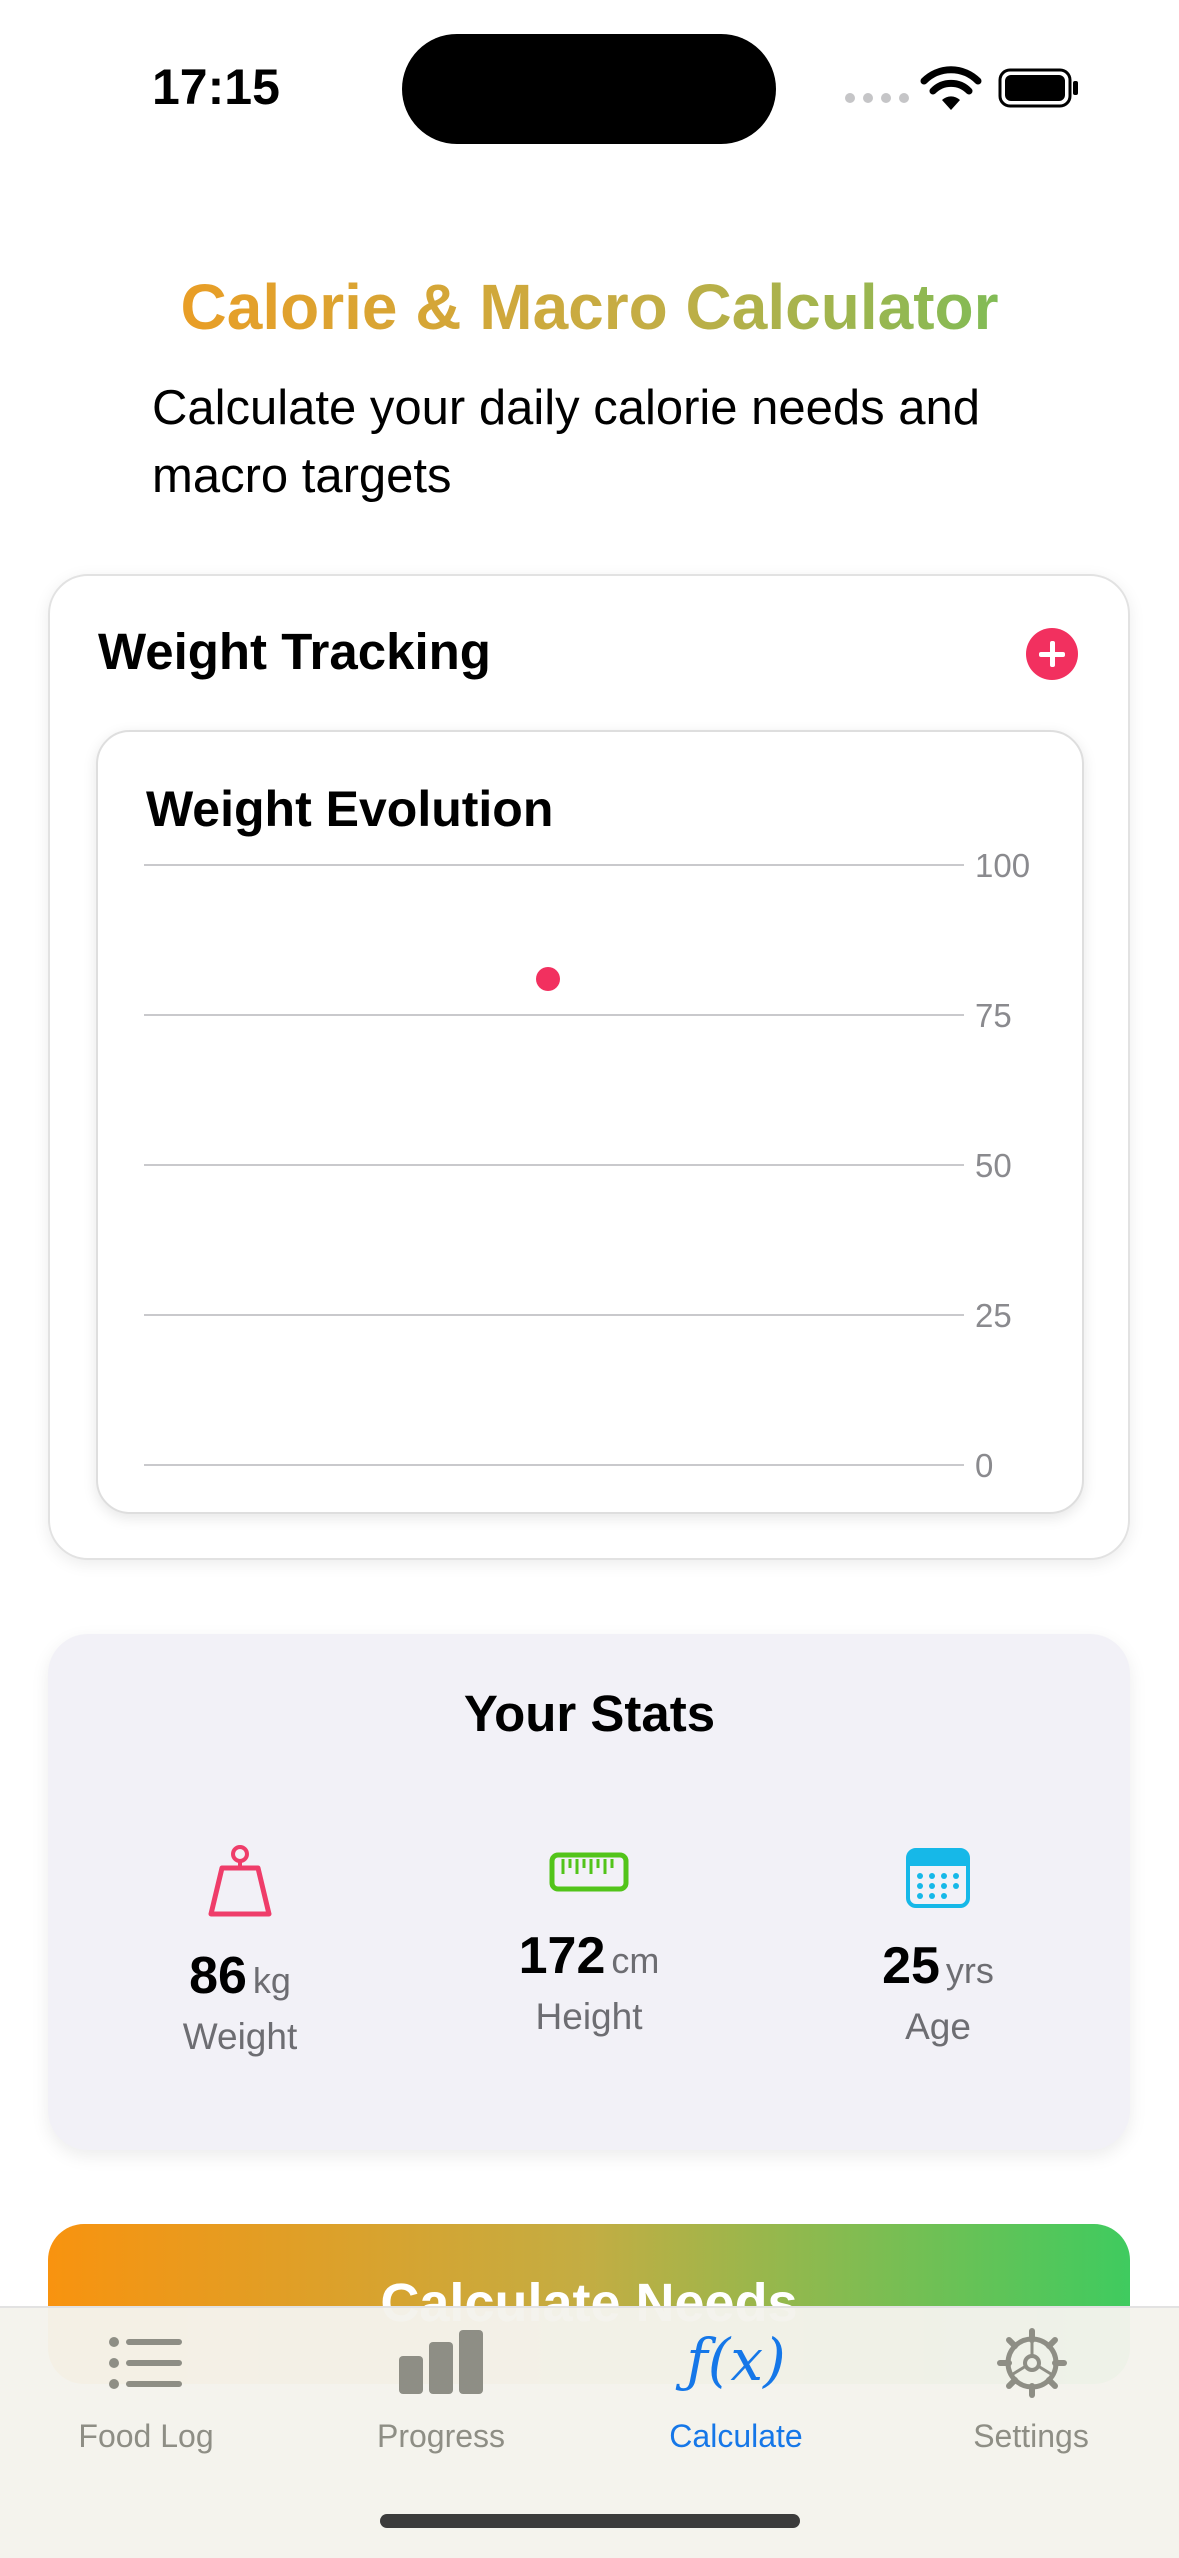 Image resolution: width=1179 pixels, height=2558 pixels. I want to click on stat-weight-value-line: 86 kg, so click(240, 1976).